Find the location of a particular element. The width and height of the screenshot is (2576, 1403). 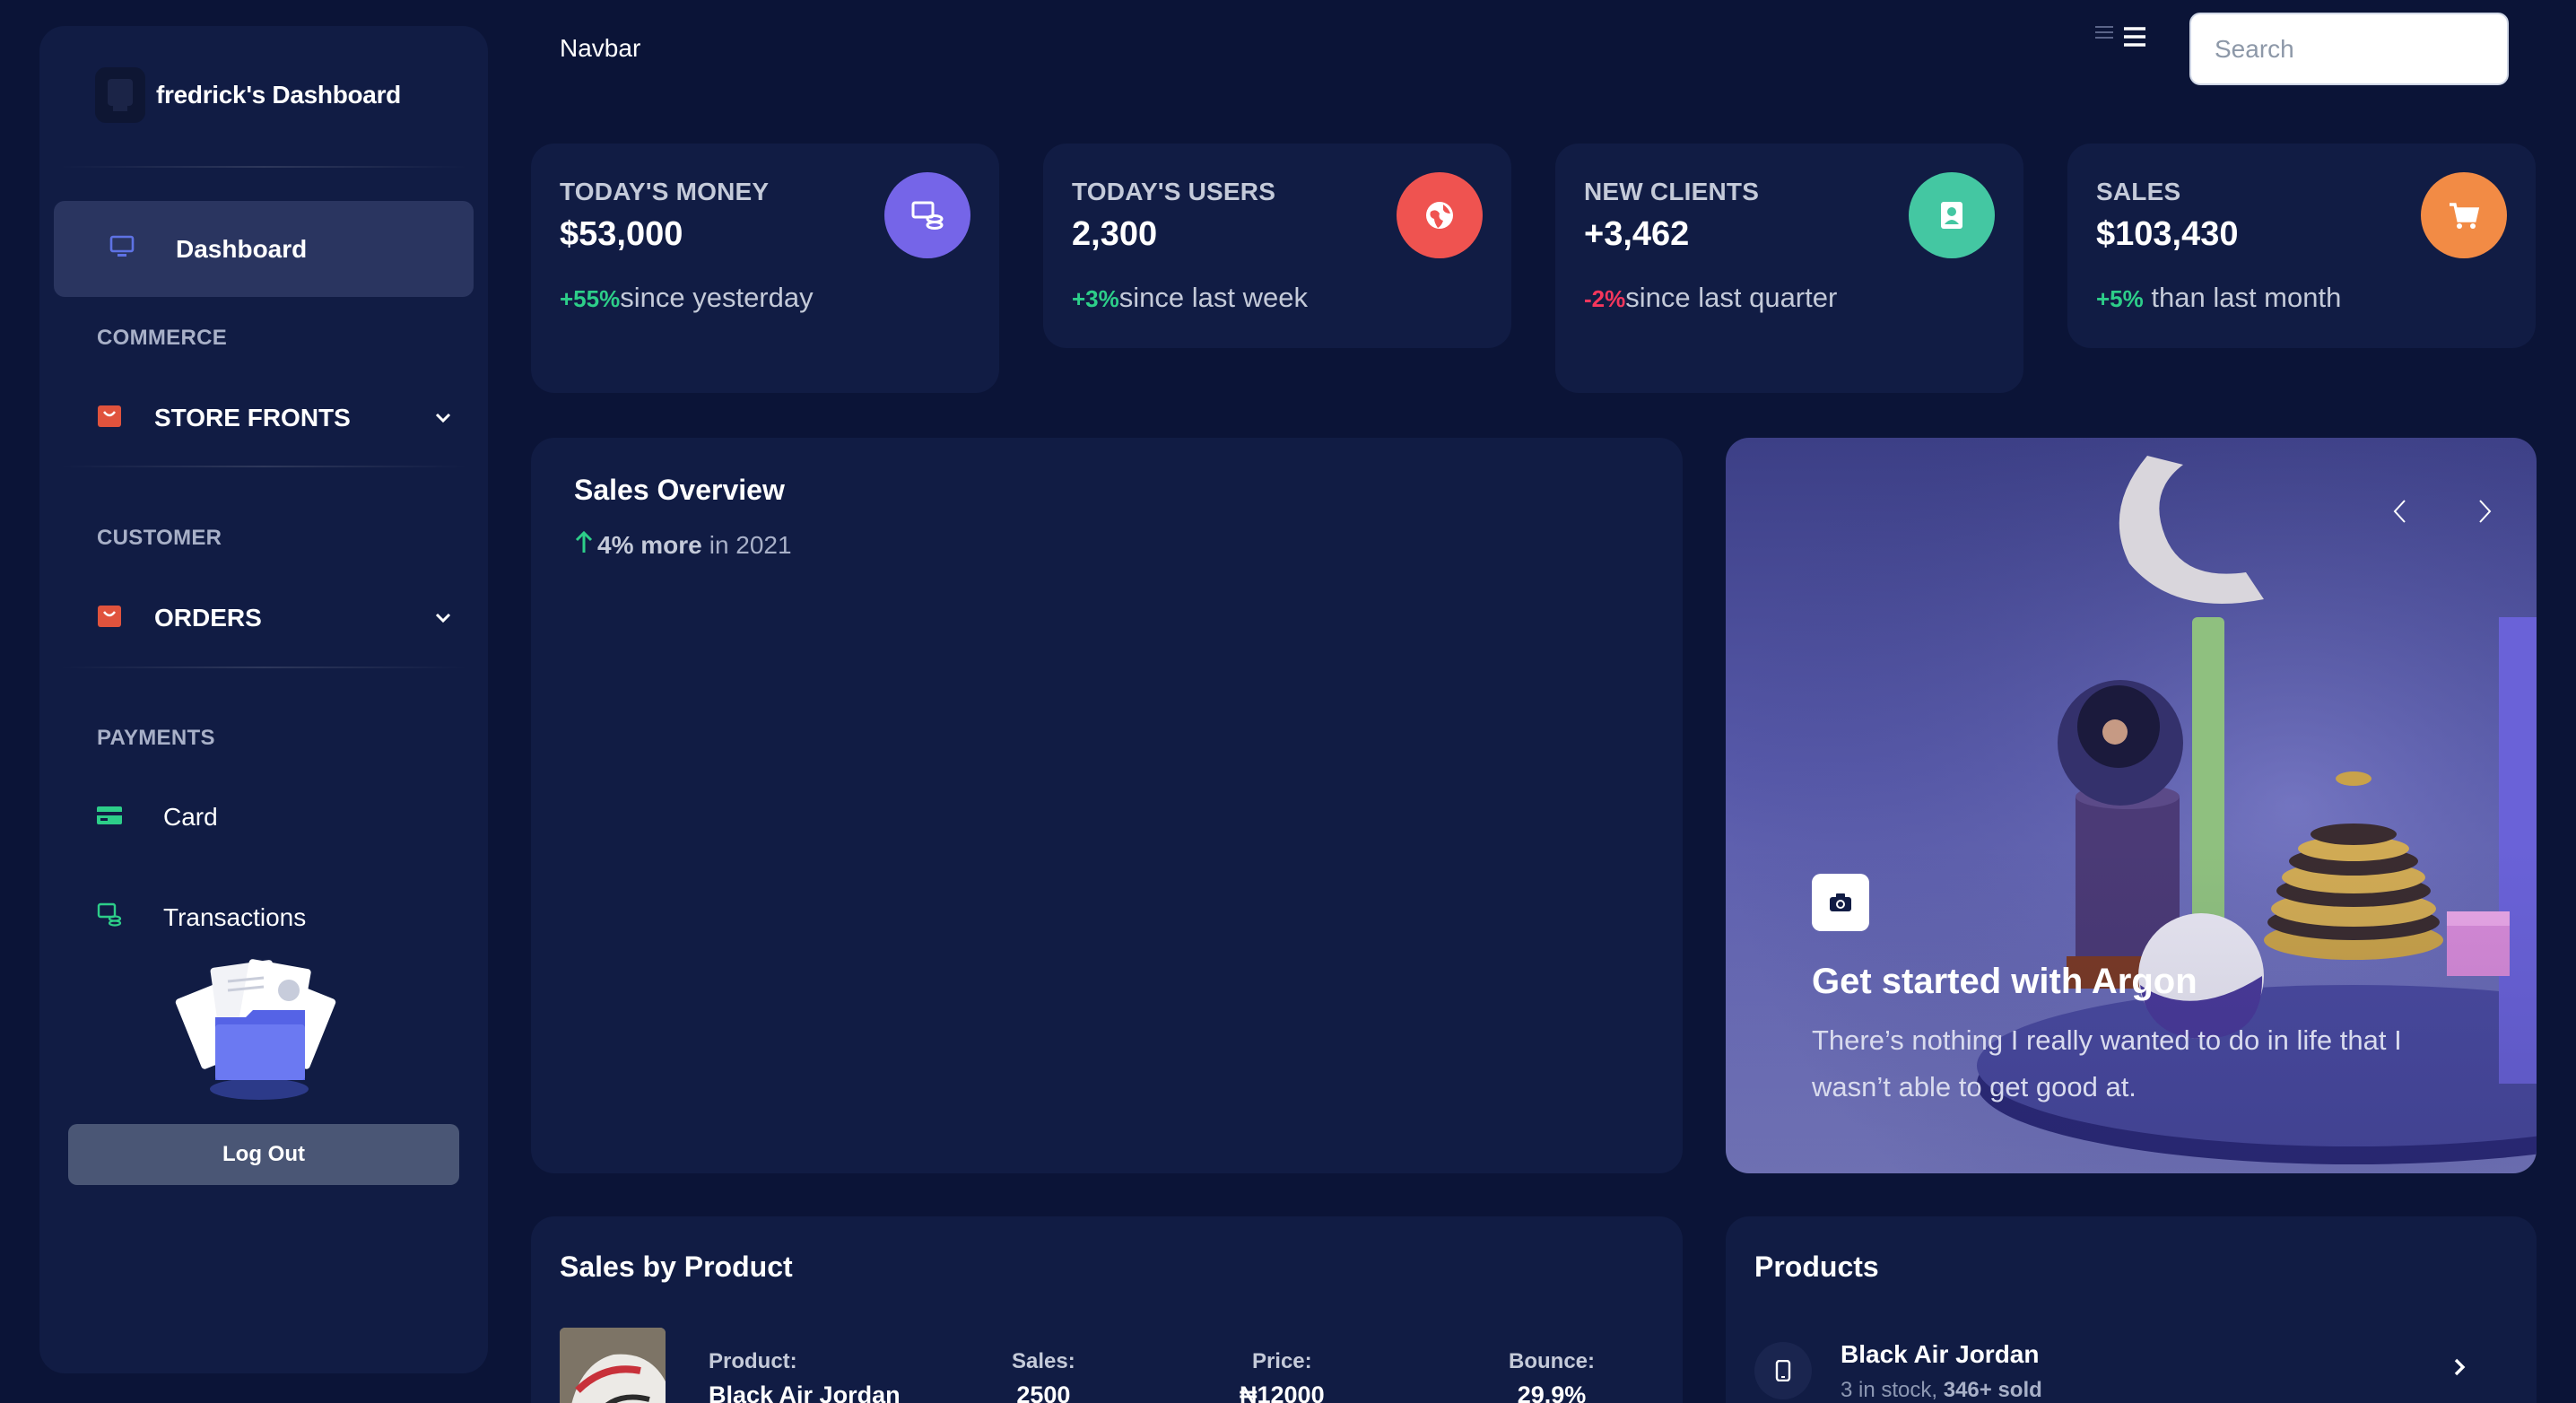

section-title-payments: PAYMENTS is located at coordinates (156, 738).